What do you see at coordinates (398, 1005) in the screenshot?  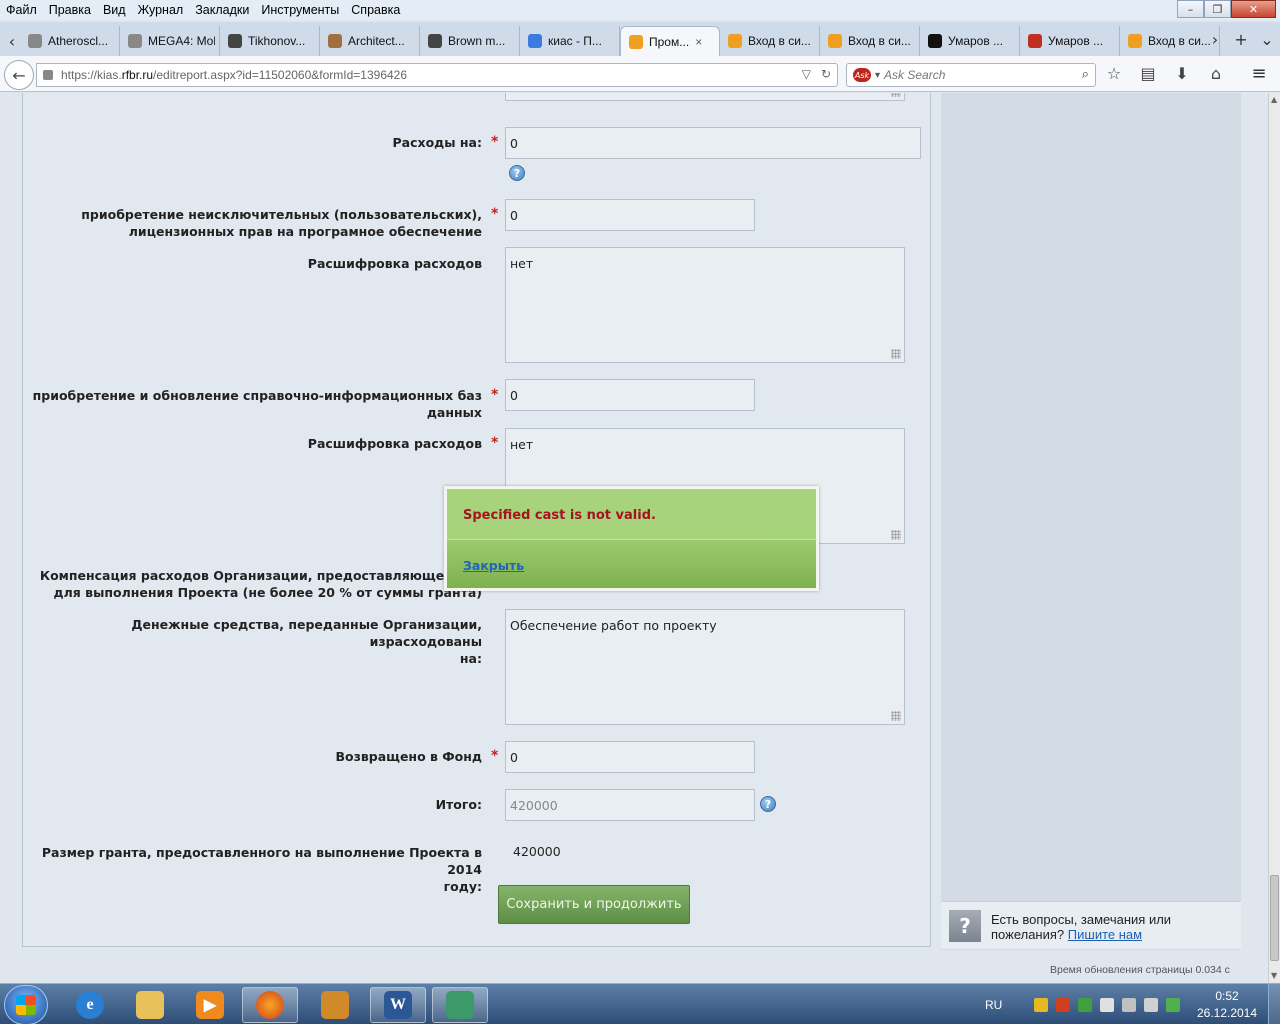 I see `taskbar-word: W` at bounding box center [398, 1005].